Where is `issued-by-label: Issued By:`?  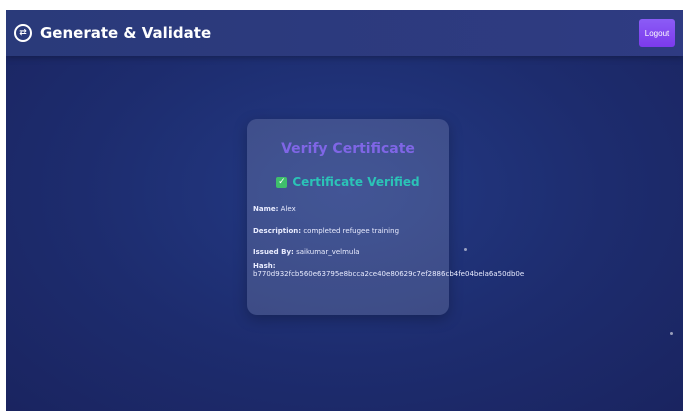 issued-by-label: Issued By: is located at coordinates (273, 252).